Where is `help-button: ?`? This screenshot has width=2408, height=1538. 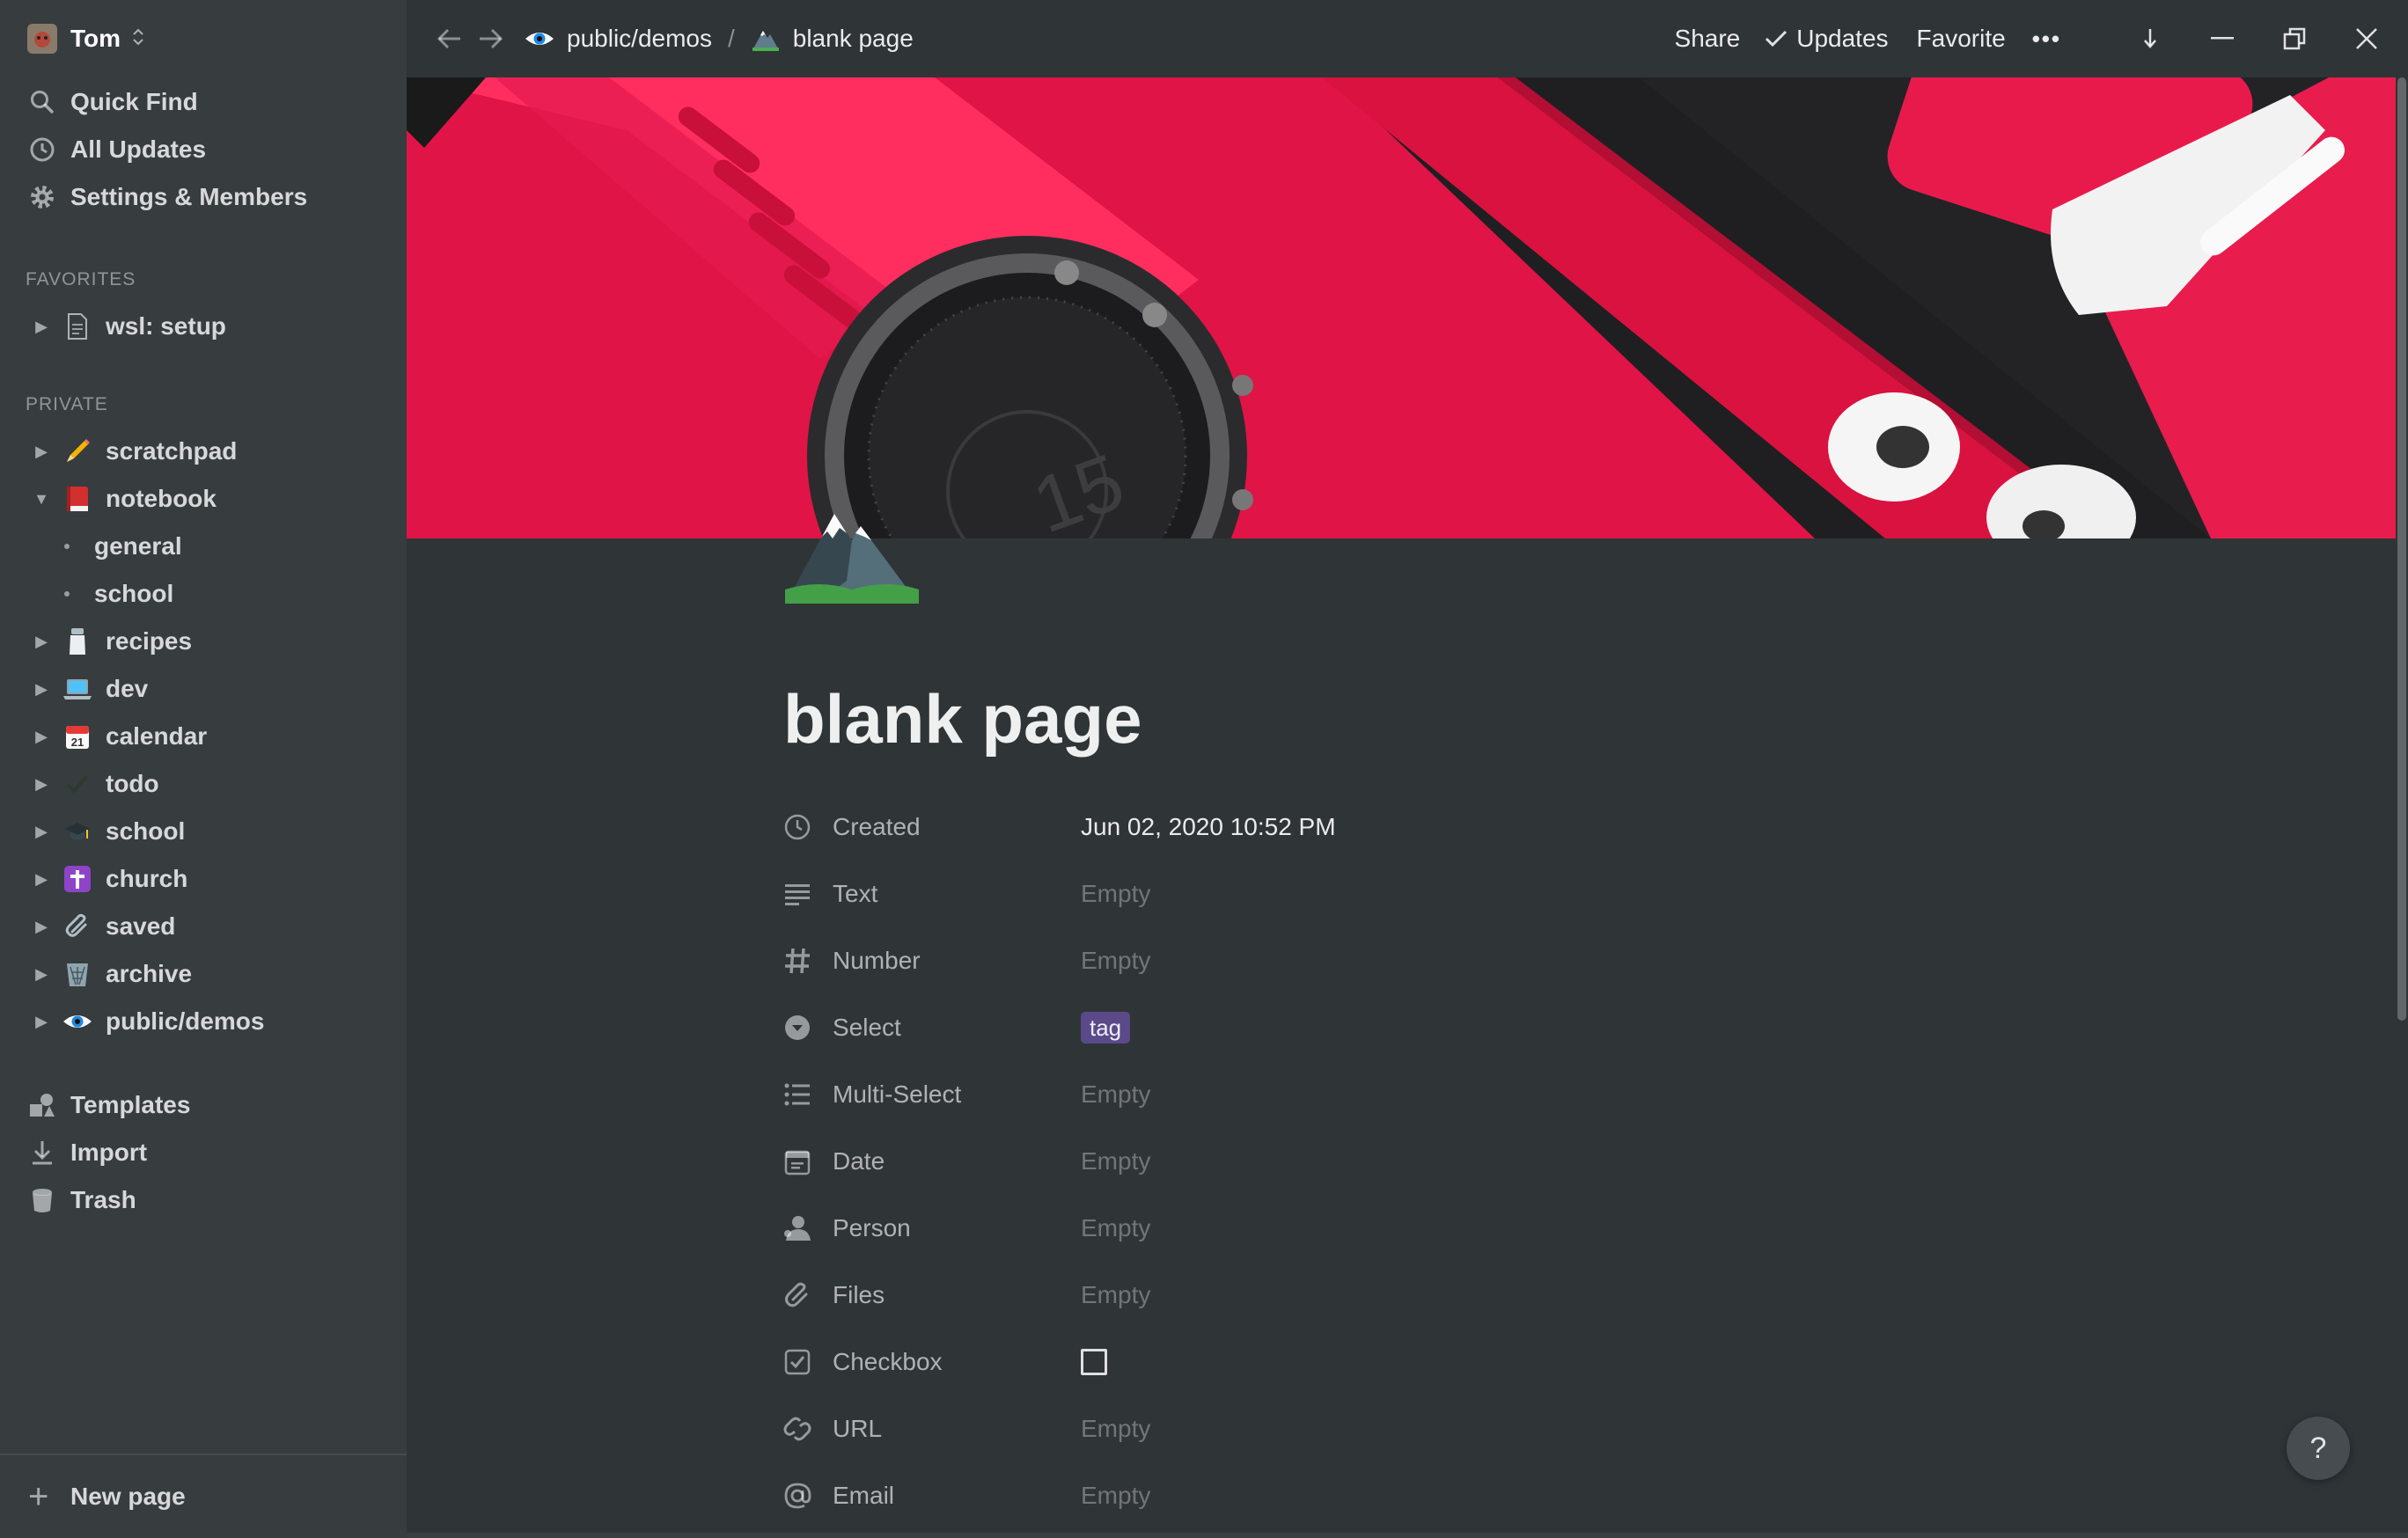 help-button: ? is located at coordinates (2318, 1448).